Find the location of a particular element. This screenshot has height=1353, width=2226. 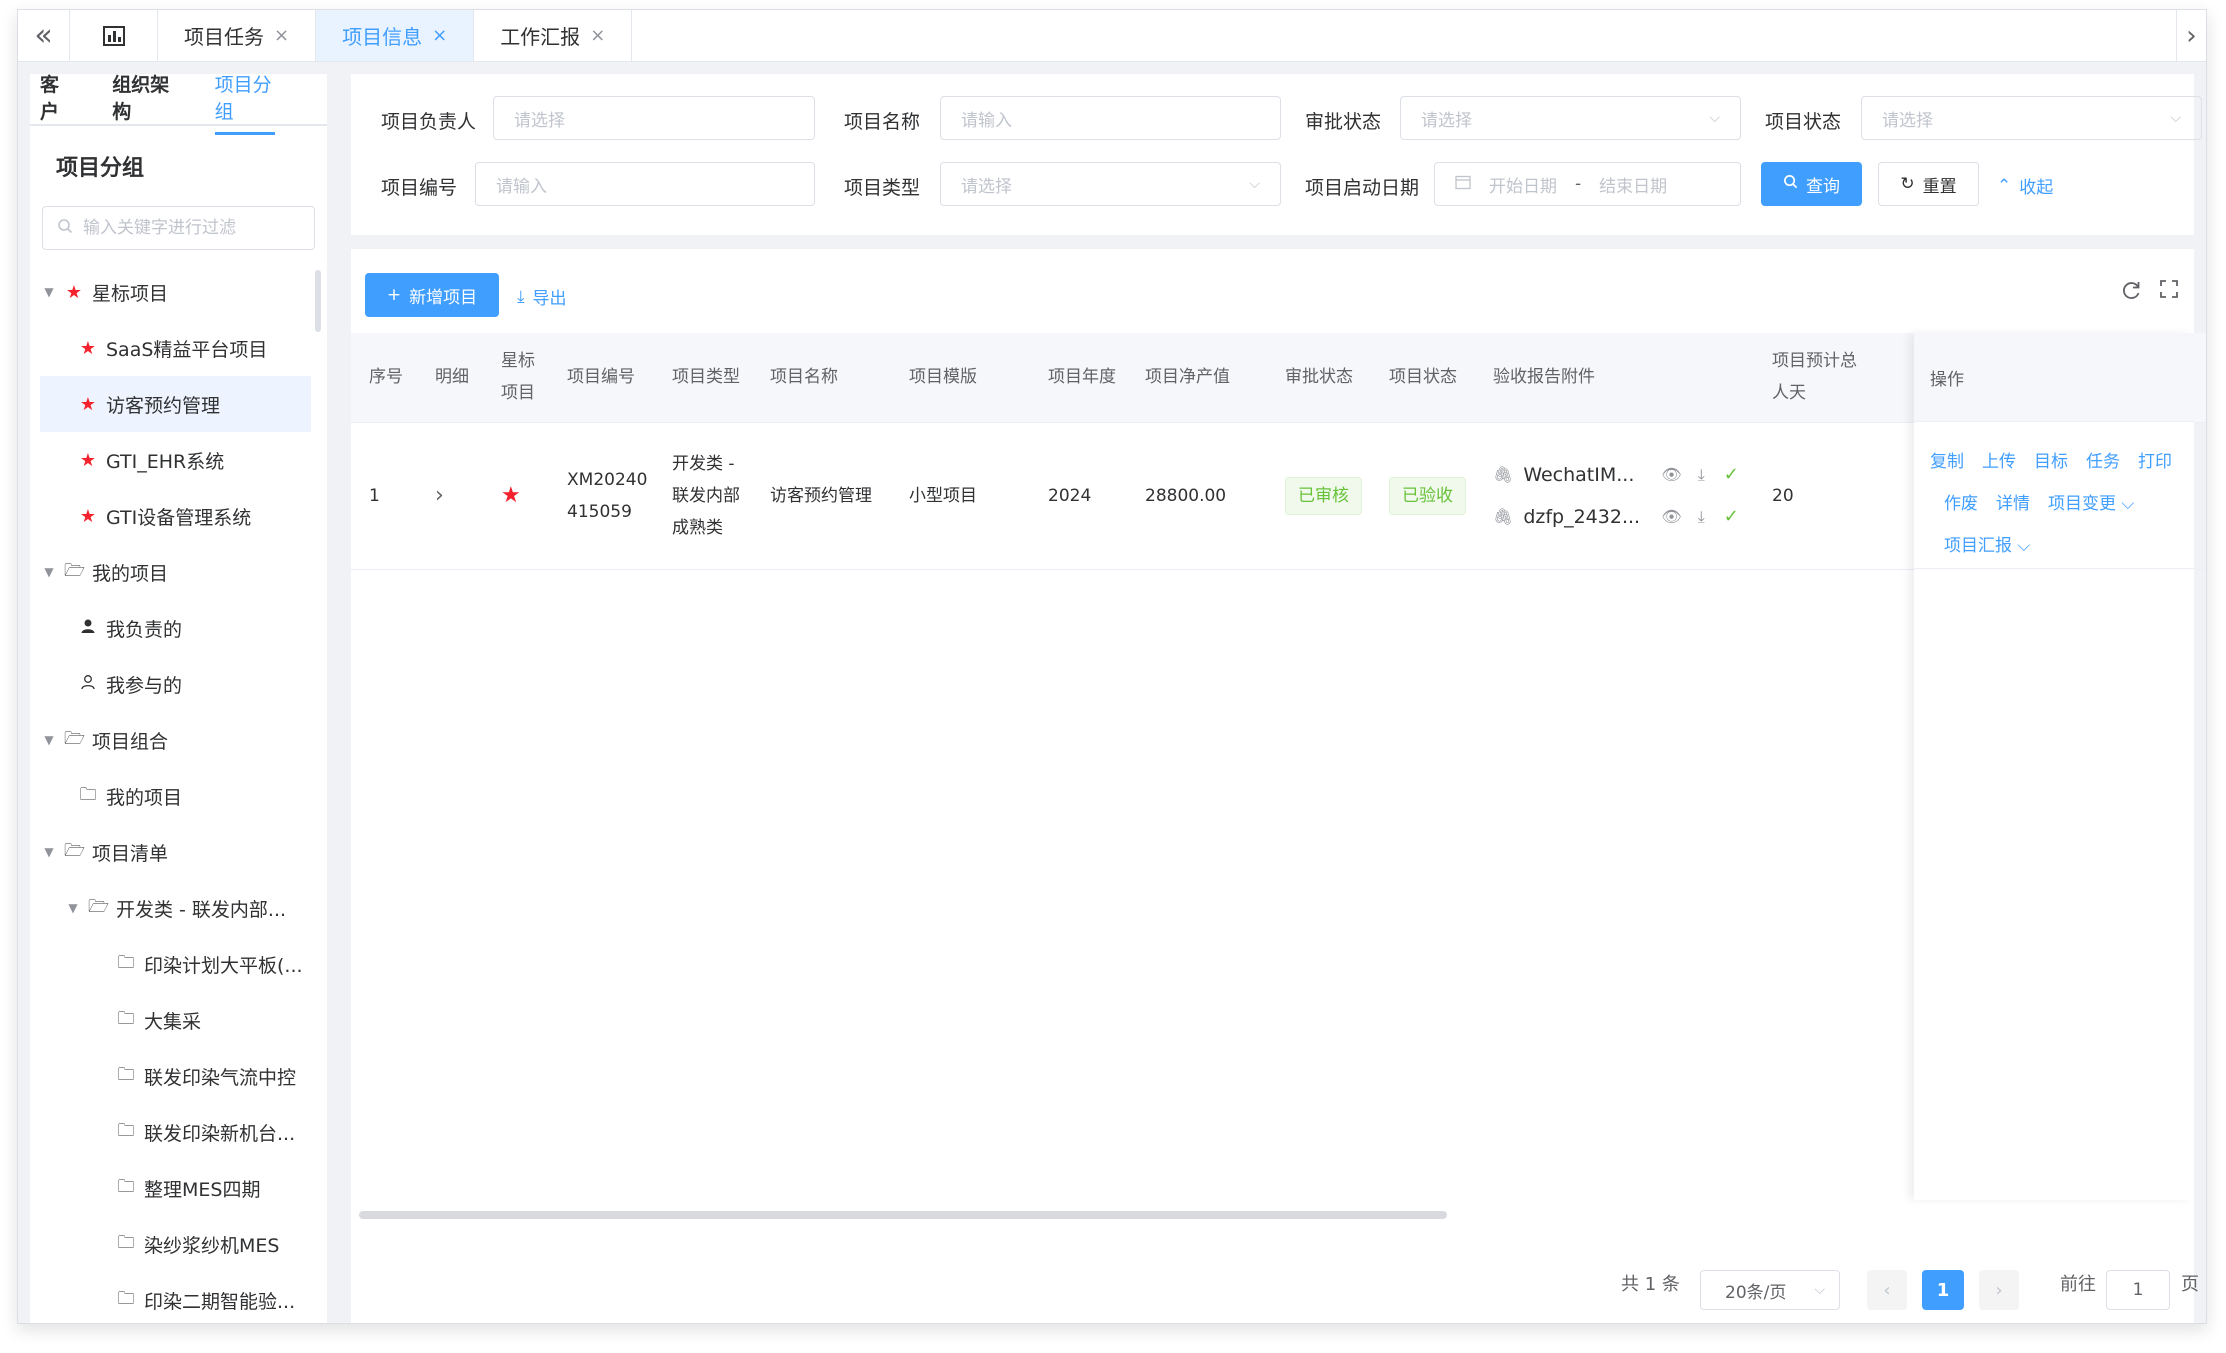

tree-node-project-list: ▼ 🗁 项目清单 is located at coordinates (175, 852).